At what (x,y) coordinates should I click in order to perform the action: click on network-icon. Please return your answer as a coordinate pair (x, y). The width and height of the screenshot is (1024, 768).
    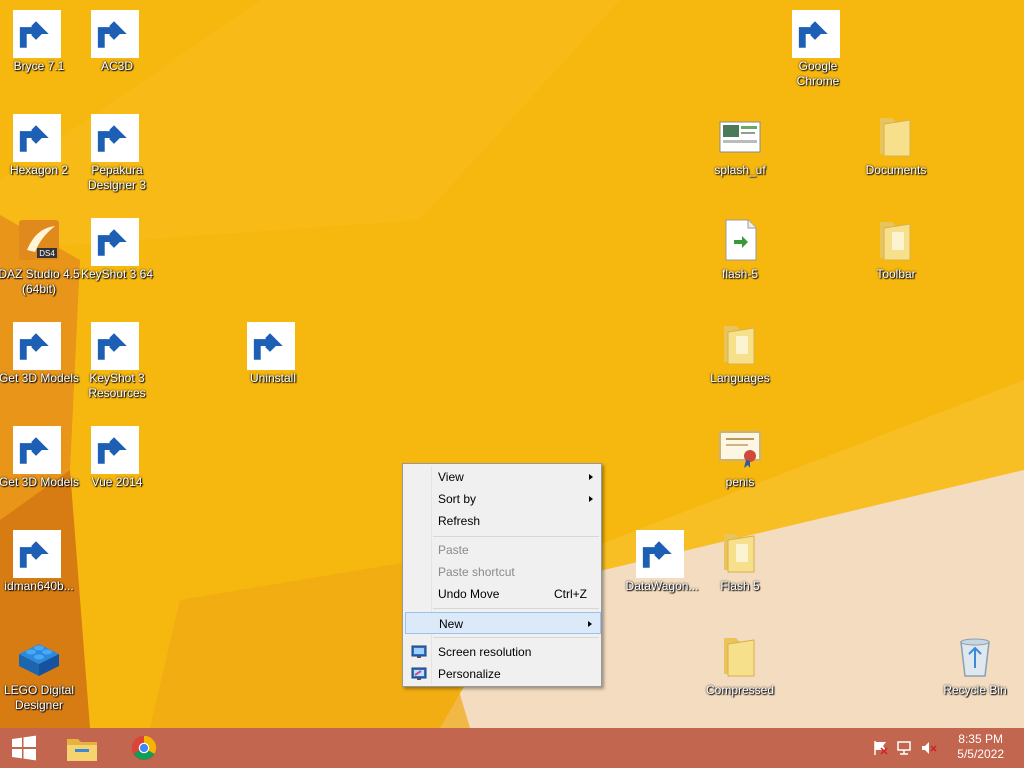
    Looking at the image, I should click on (905, 748).